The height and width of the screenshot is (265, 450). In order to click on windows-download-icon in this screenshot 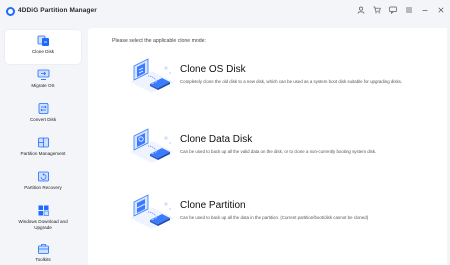, I will do `click(43, 210)`.